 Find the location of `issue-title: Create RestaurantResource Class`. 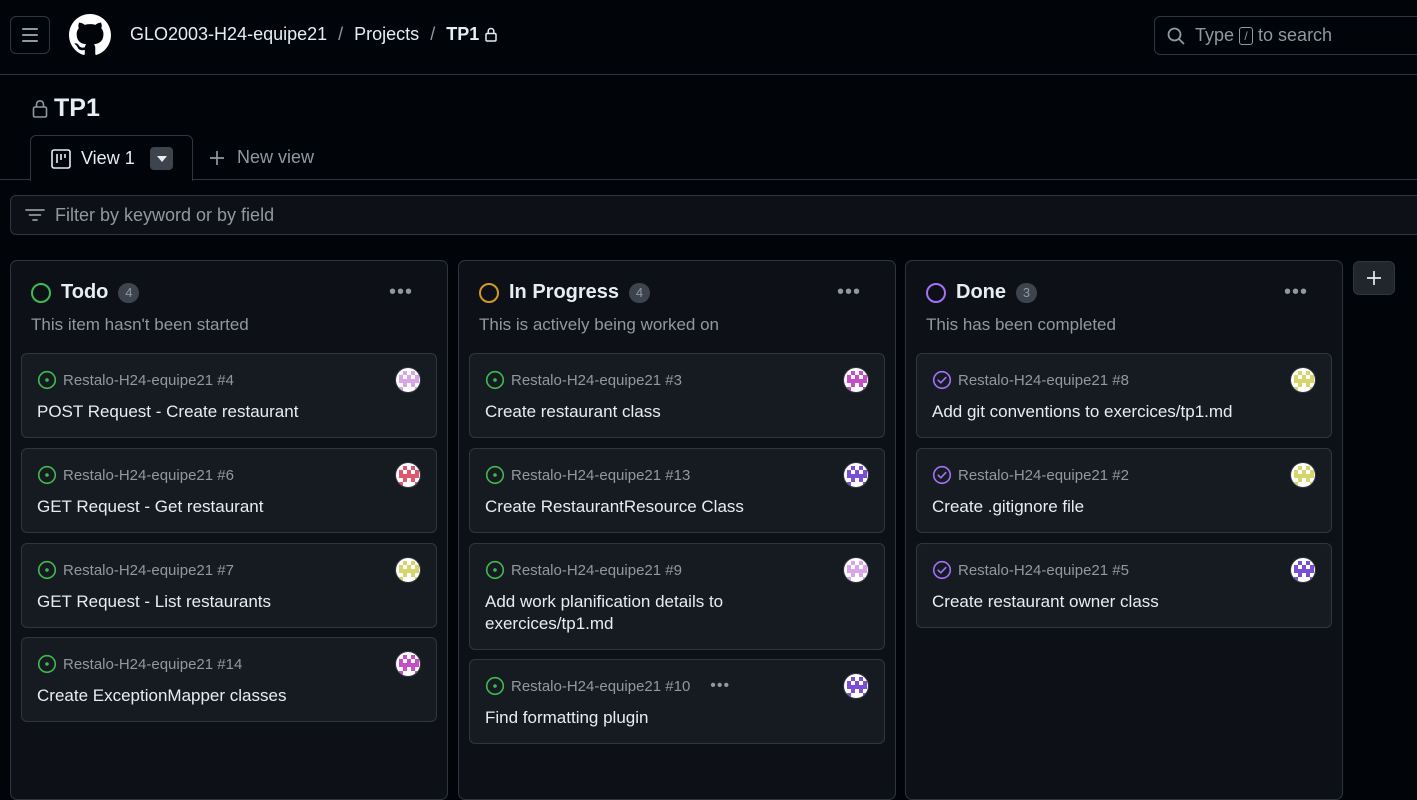

issue-title: Create RestaurantResource Class is located at coordinates (664, 507).